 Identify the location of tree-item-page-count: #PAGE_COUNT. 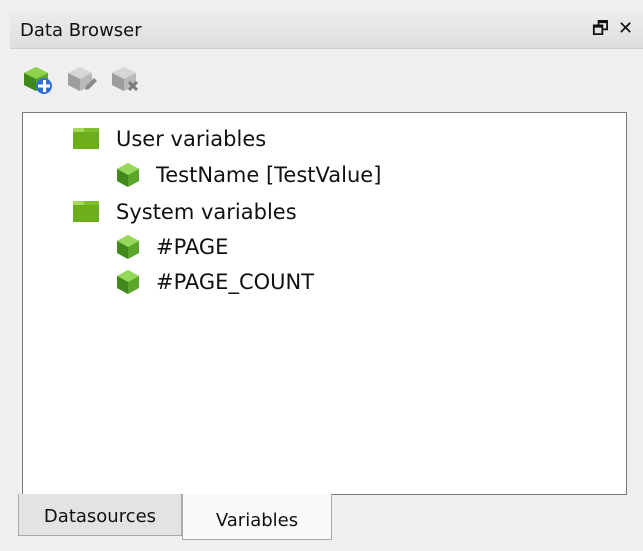
(323, 281).